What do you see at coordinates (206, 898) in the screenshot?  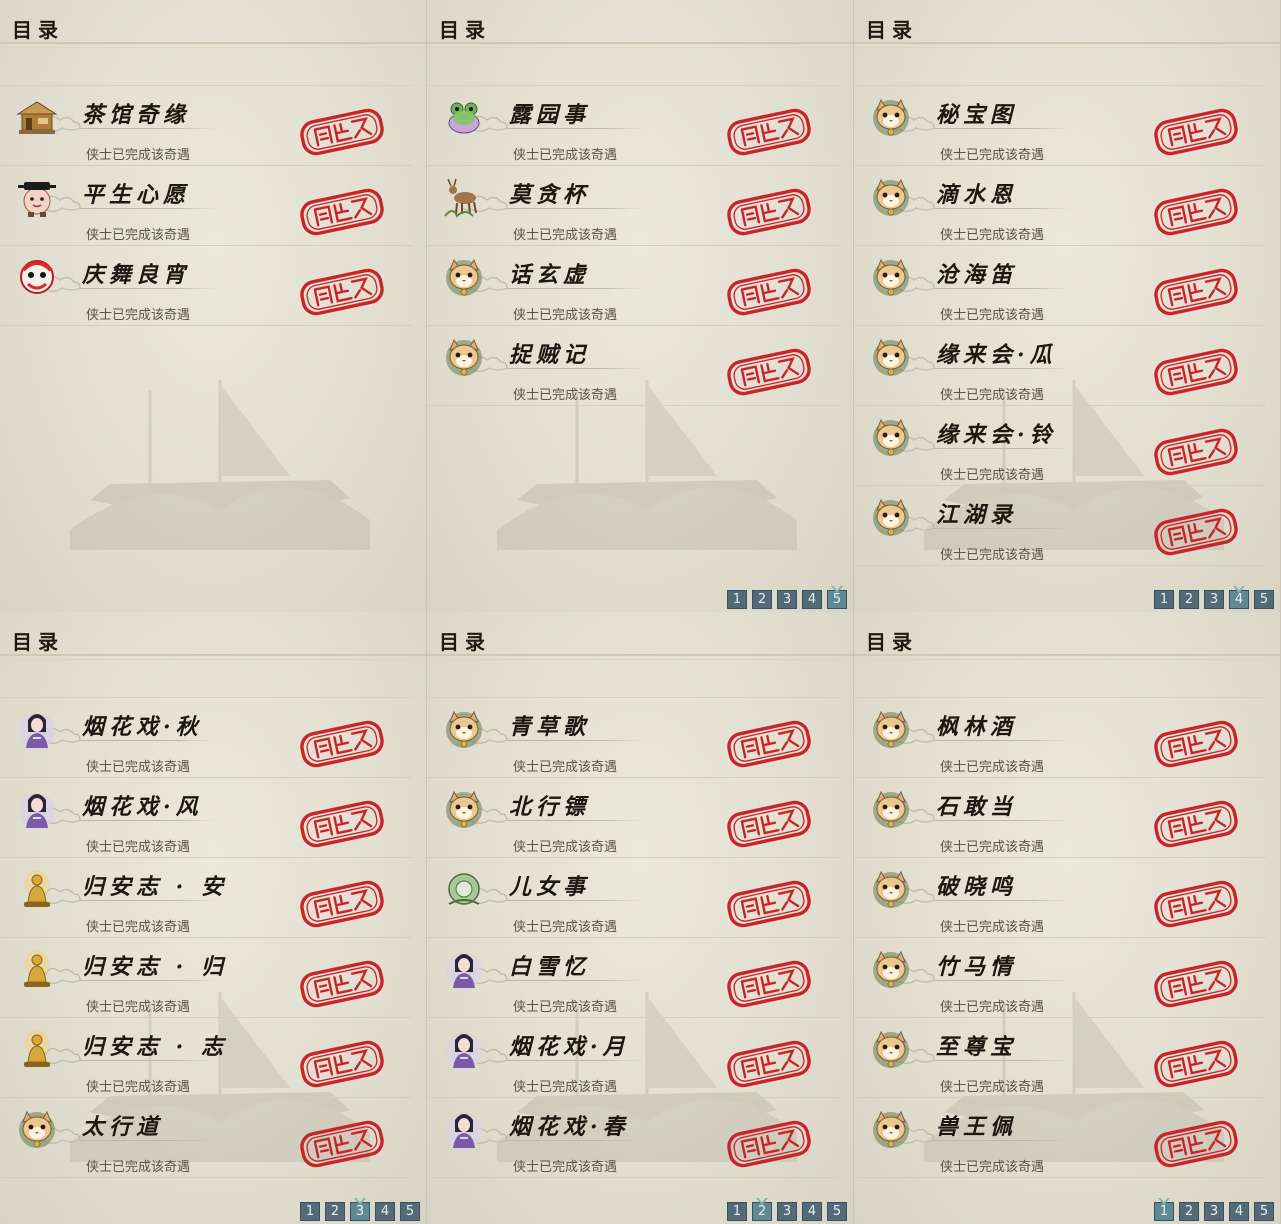 I see `adventure-entry: 归安志 · 安 侠士已完成该奇遇` at bounding box center [206, 898].